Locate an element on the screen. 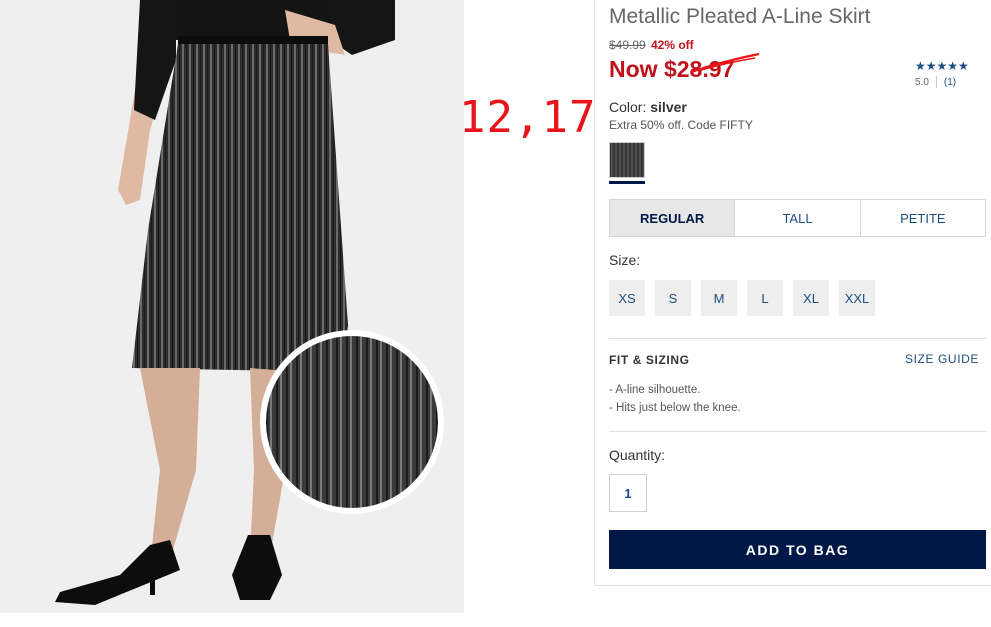 Image resolution: width=991 pixels, height=627 pixels. size-m-button: M is located at coordinates (719, 298).